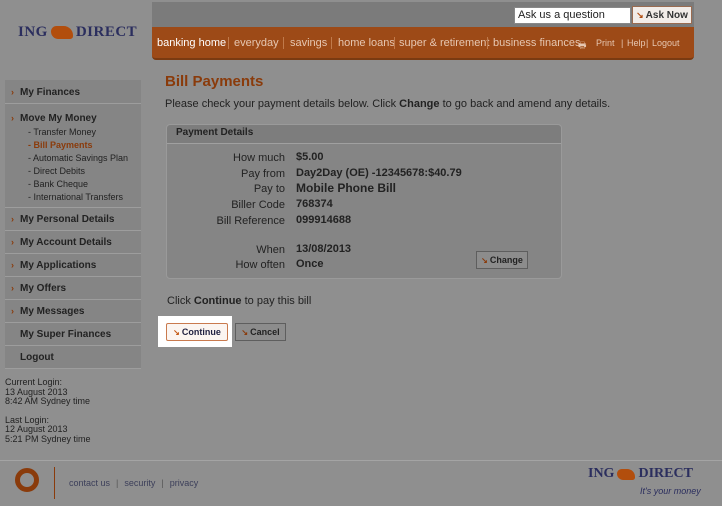 The height and width of the screenshot is (506, 722). I want to click on sidebar-item-personal-details: › My Personal Details, so click(73, 219).